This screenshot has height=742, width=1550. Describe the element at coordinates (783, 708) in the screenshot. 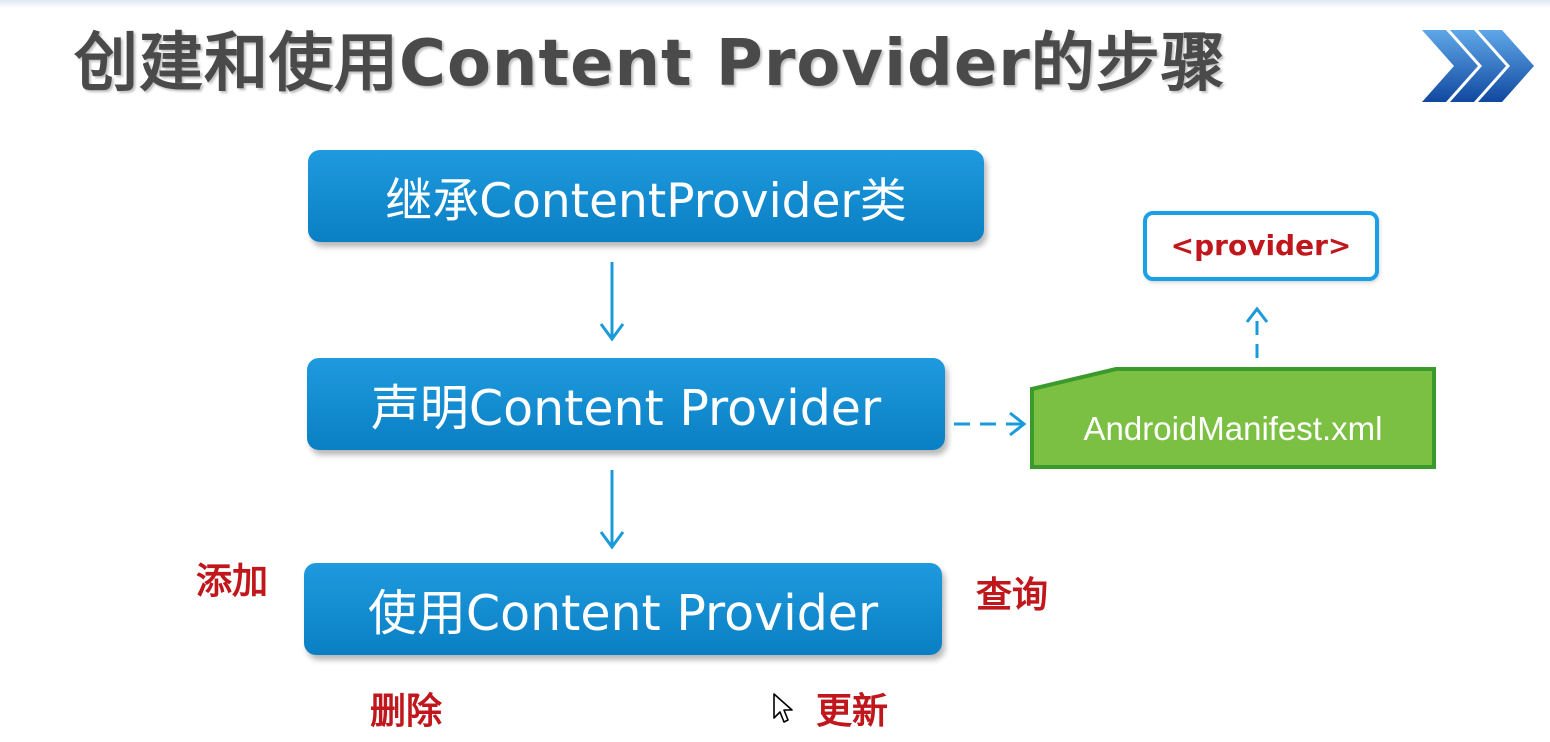

I see `mouse-pointer-icon` at that location.